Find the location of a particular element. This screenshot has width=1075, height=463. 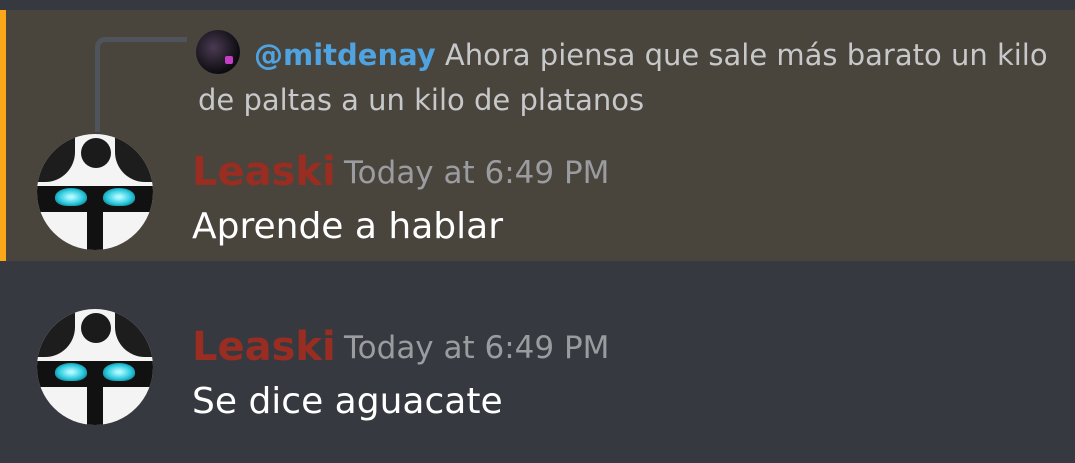

reply-connector is located at coordinates (141, 84).